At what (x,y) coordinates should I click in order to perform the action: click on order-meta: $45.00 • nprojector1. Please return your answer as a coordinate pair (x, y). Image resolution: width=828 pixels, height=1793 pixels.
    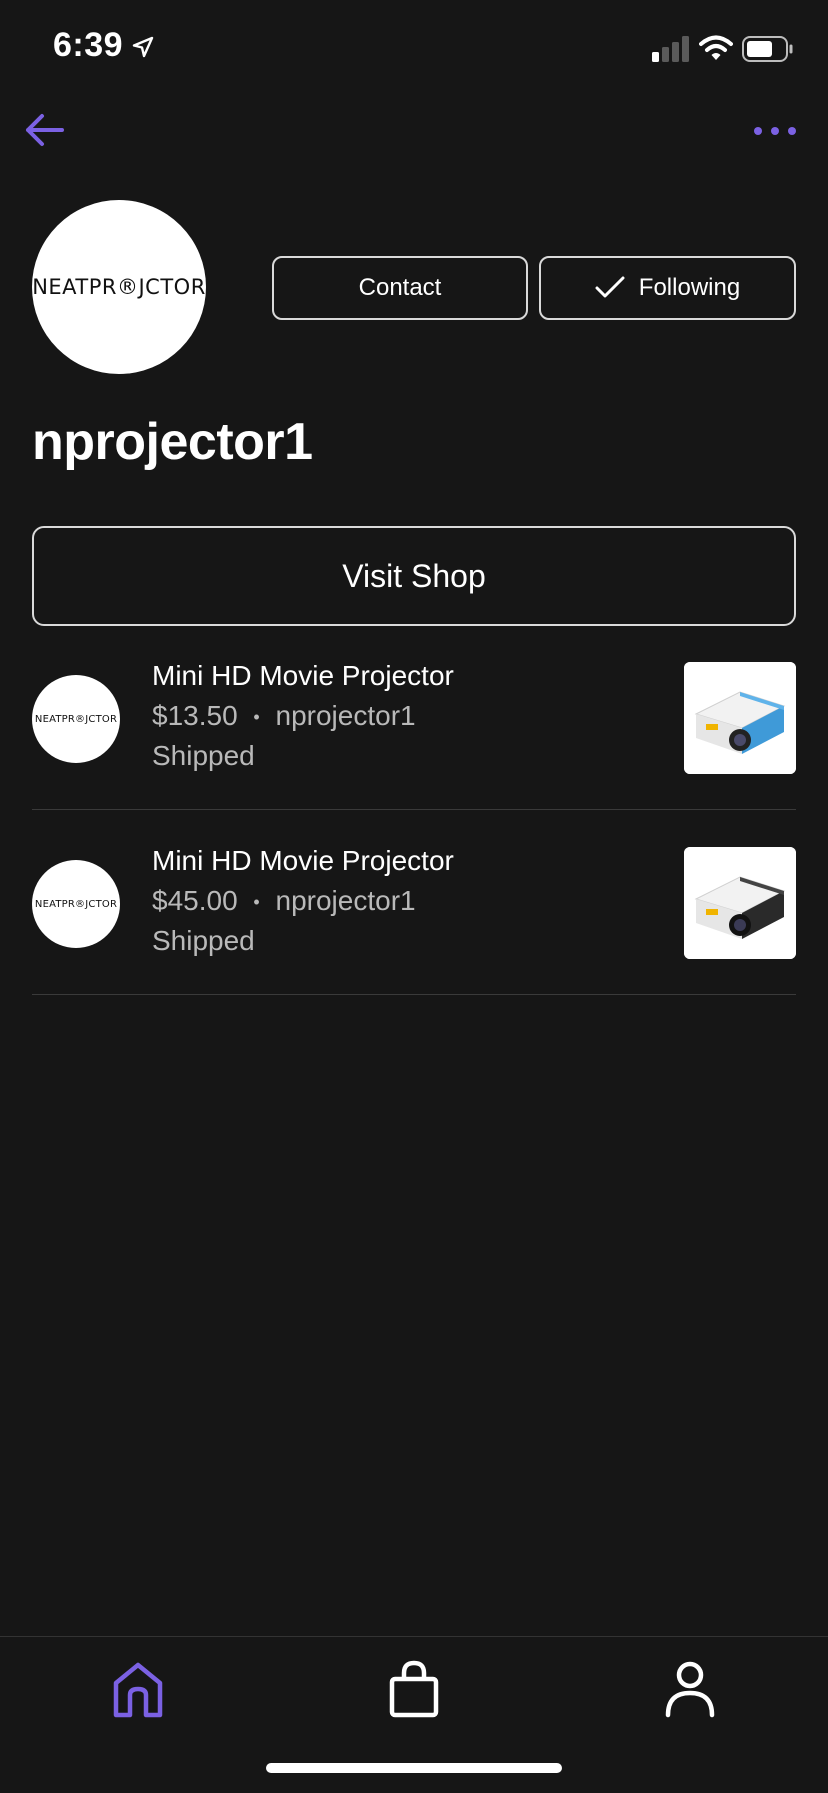
    Looking at the image, I should click on (284, 901).